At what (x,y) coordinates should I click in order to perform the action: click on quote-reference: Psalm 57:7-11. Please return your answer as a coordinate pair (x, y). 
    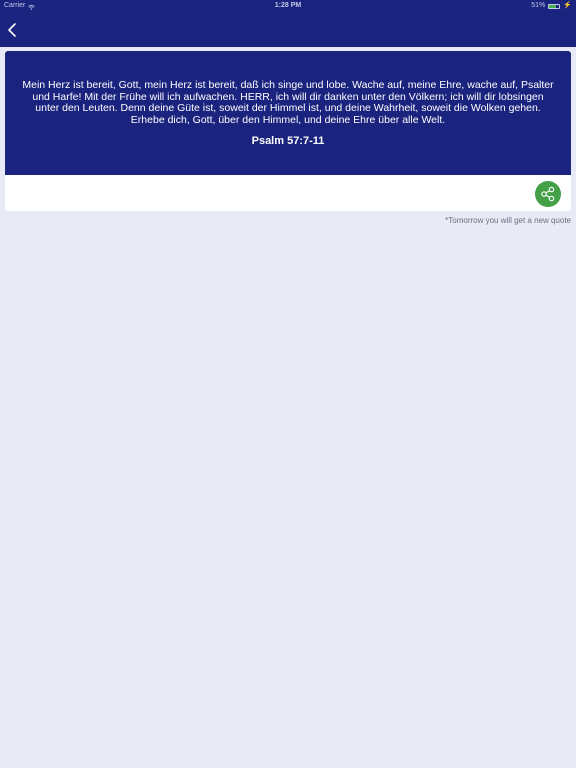
    Looking at the image, I should click on (288, 141).